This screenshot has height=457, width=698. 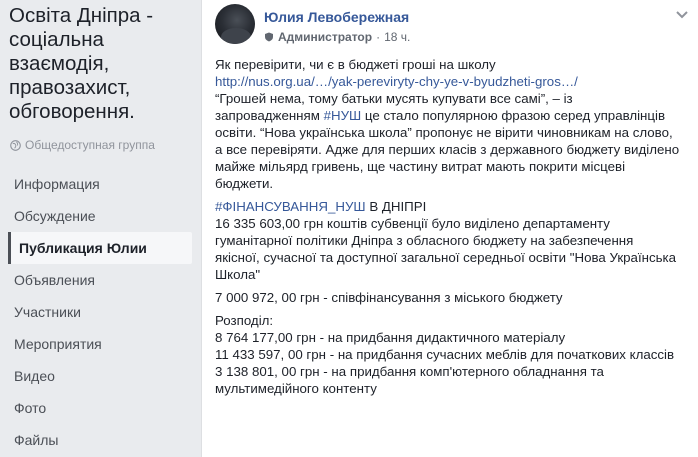 I want to click on nav-item-label: Участники, so click(x=47, y=312).